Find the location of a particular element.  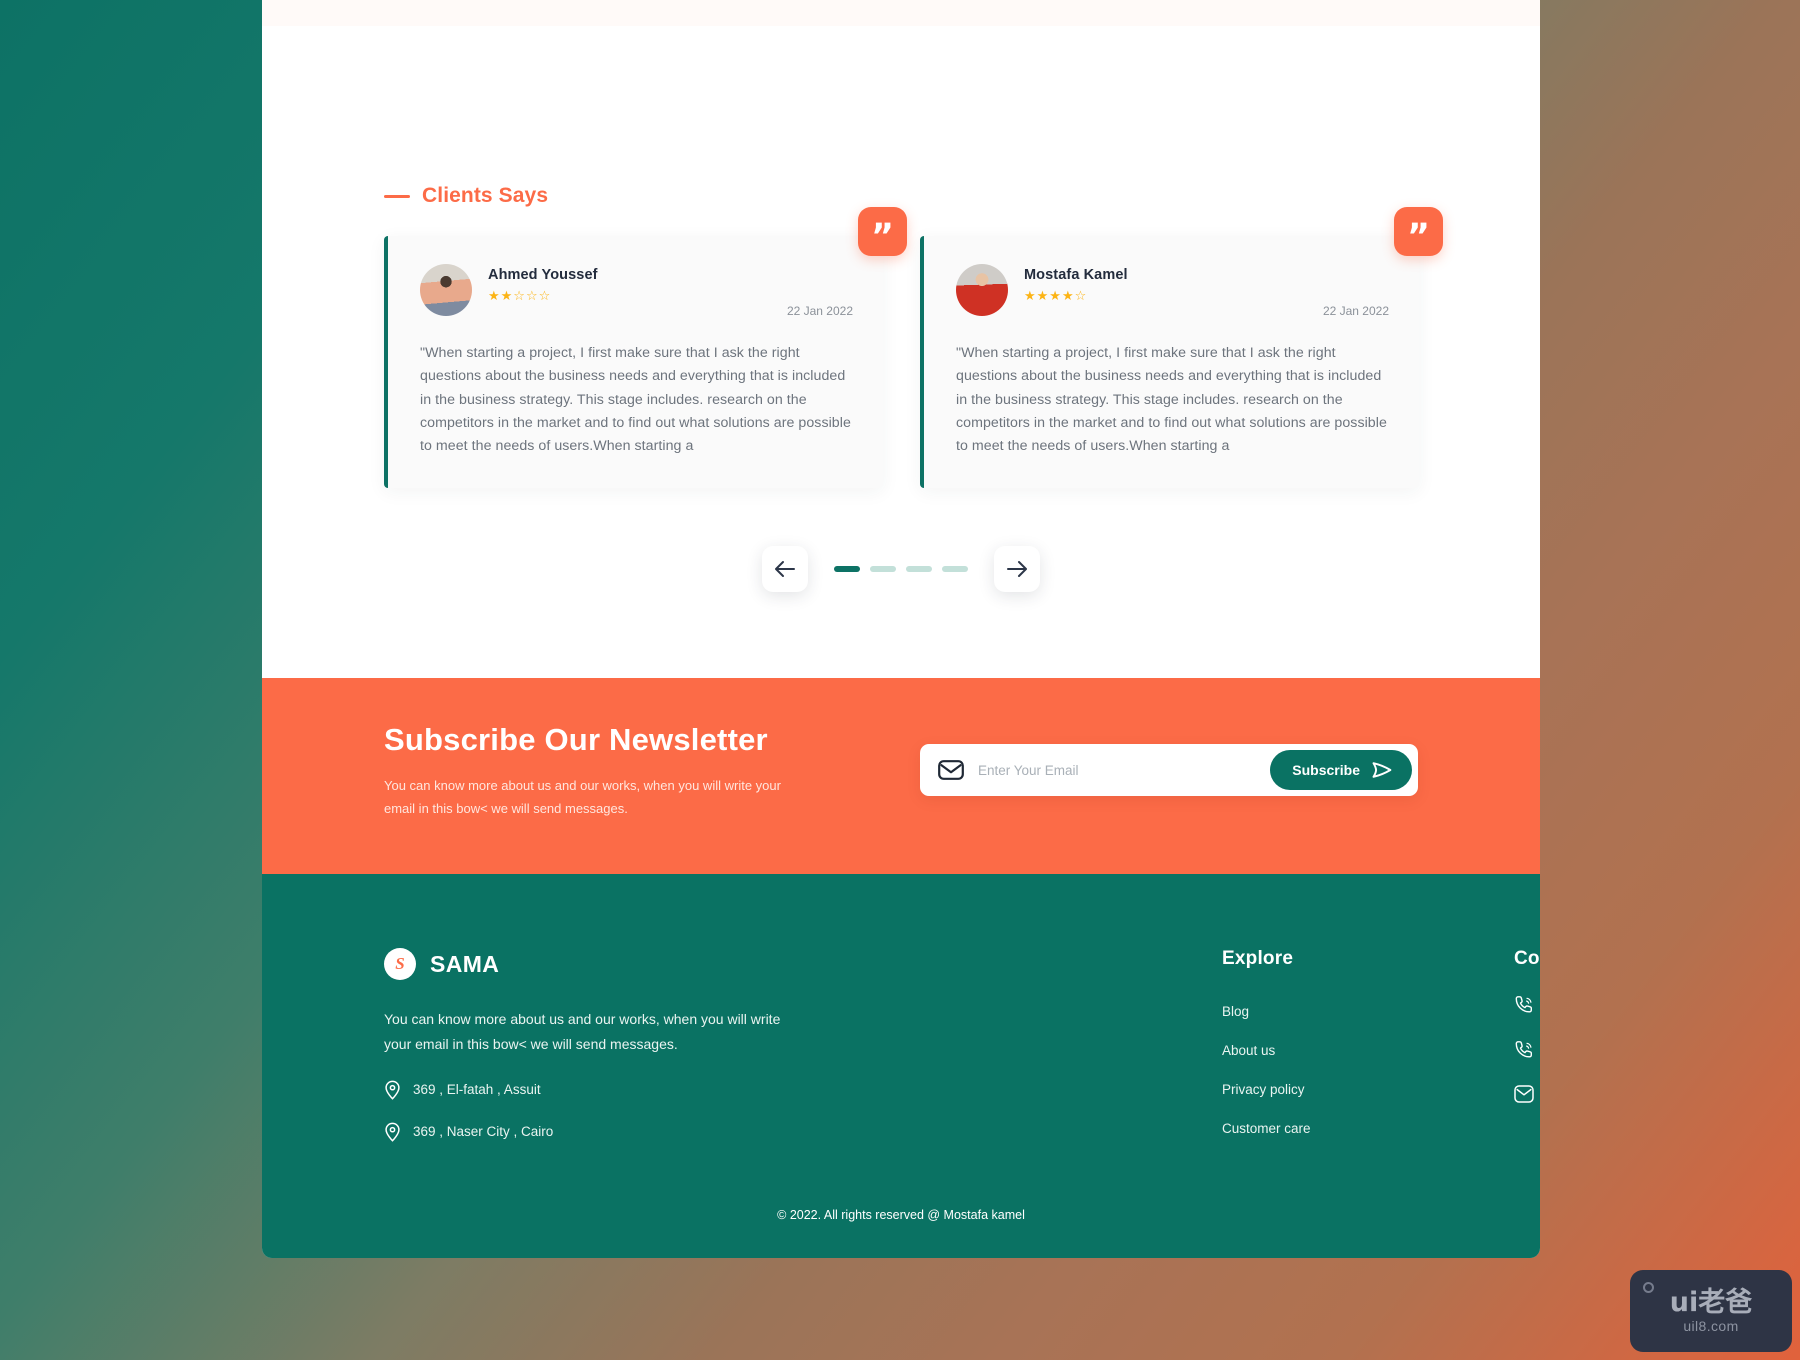

carousel-next-button is located at coordinates (1017, 569).